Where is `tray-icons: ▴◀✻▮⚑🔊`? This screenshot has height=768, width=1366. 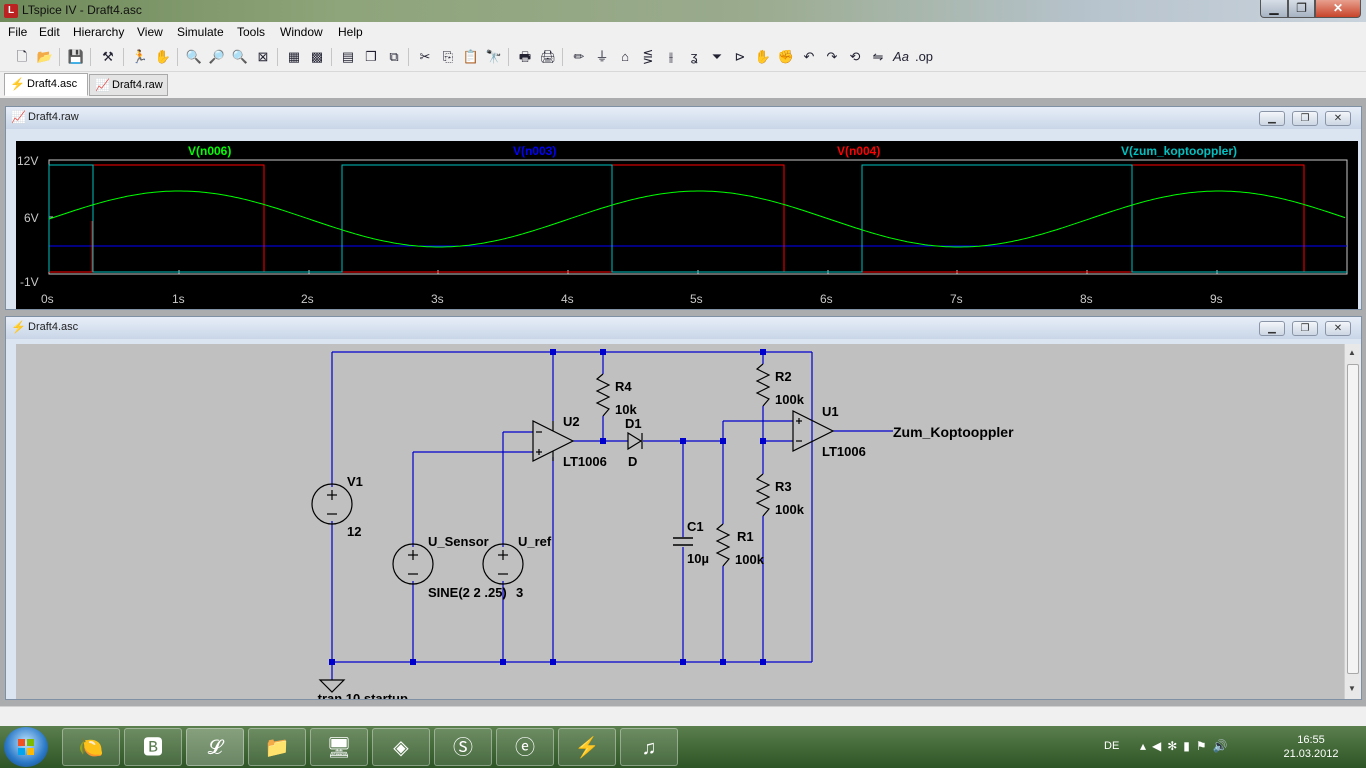
tray-icons: ▴◀✻▮⚑🔊 is located at coordinates (1187, 746).